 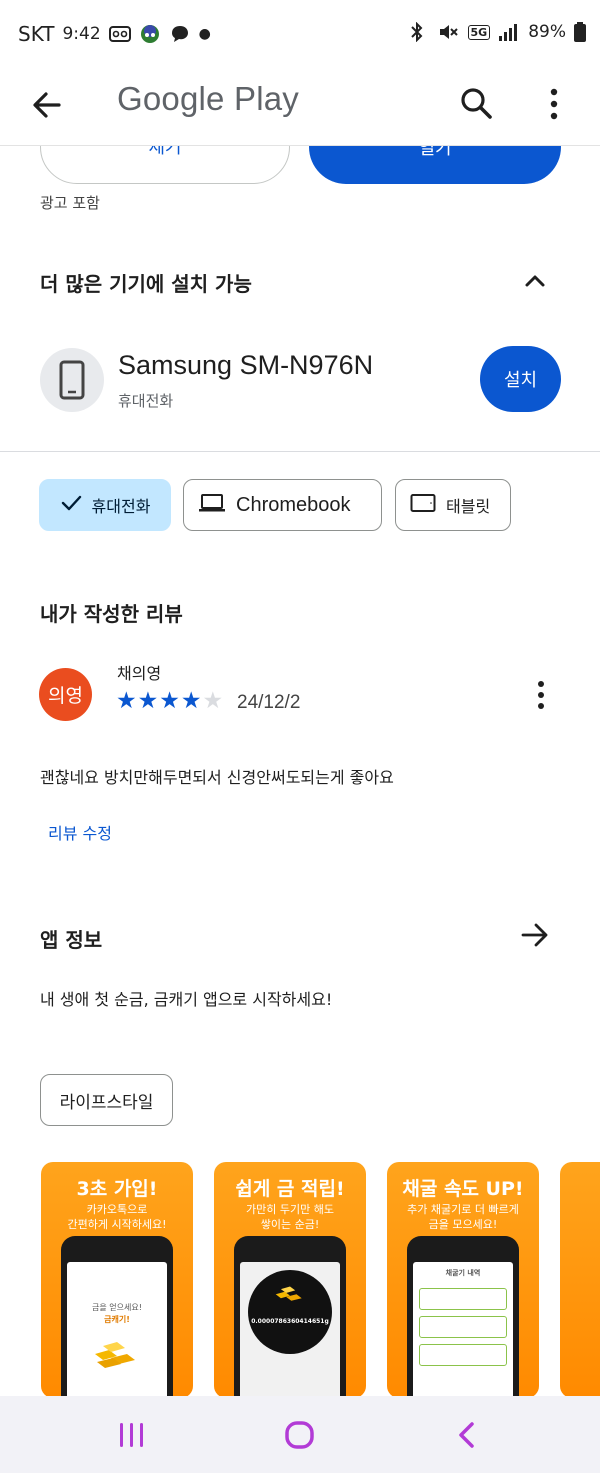 What do you see at coordinates (290, 1189) in the screenshot?
I see `screenshot-title: 쉽게 금 적립!` at bounding box center [290, 1189].